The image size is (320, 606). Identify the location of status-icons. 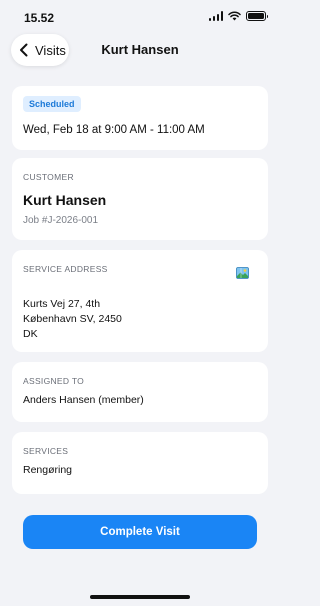
(238, 16).